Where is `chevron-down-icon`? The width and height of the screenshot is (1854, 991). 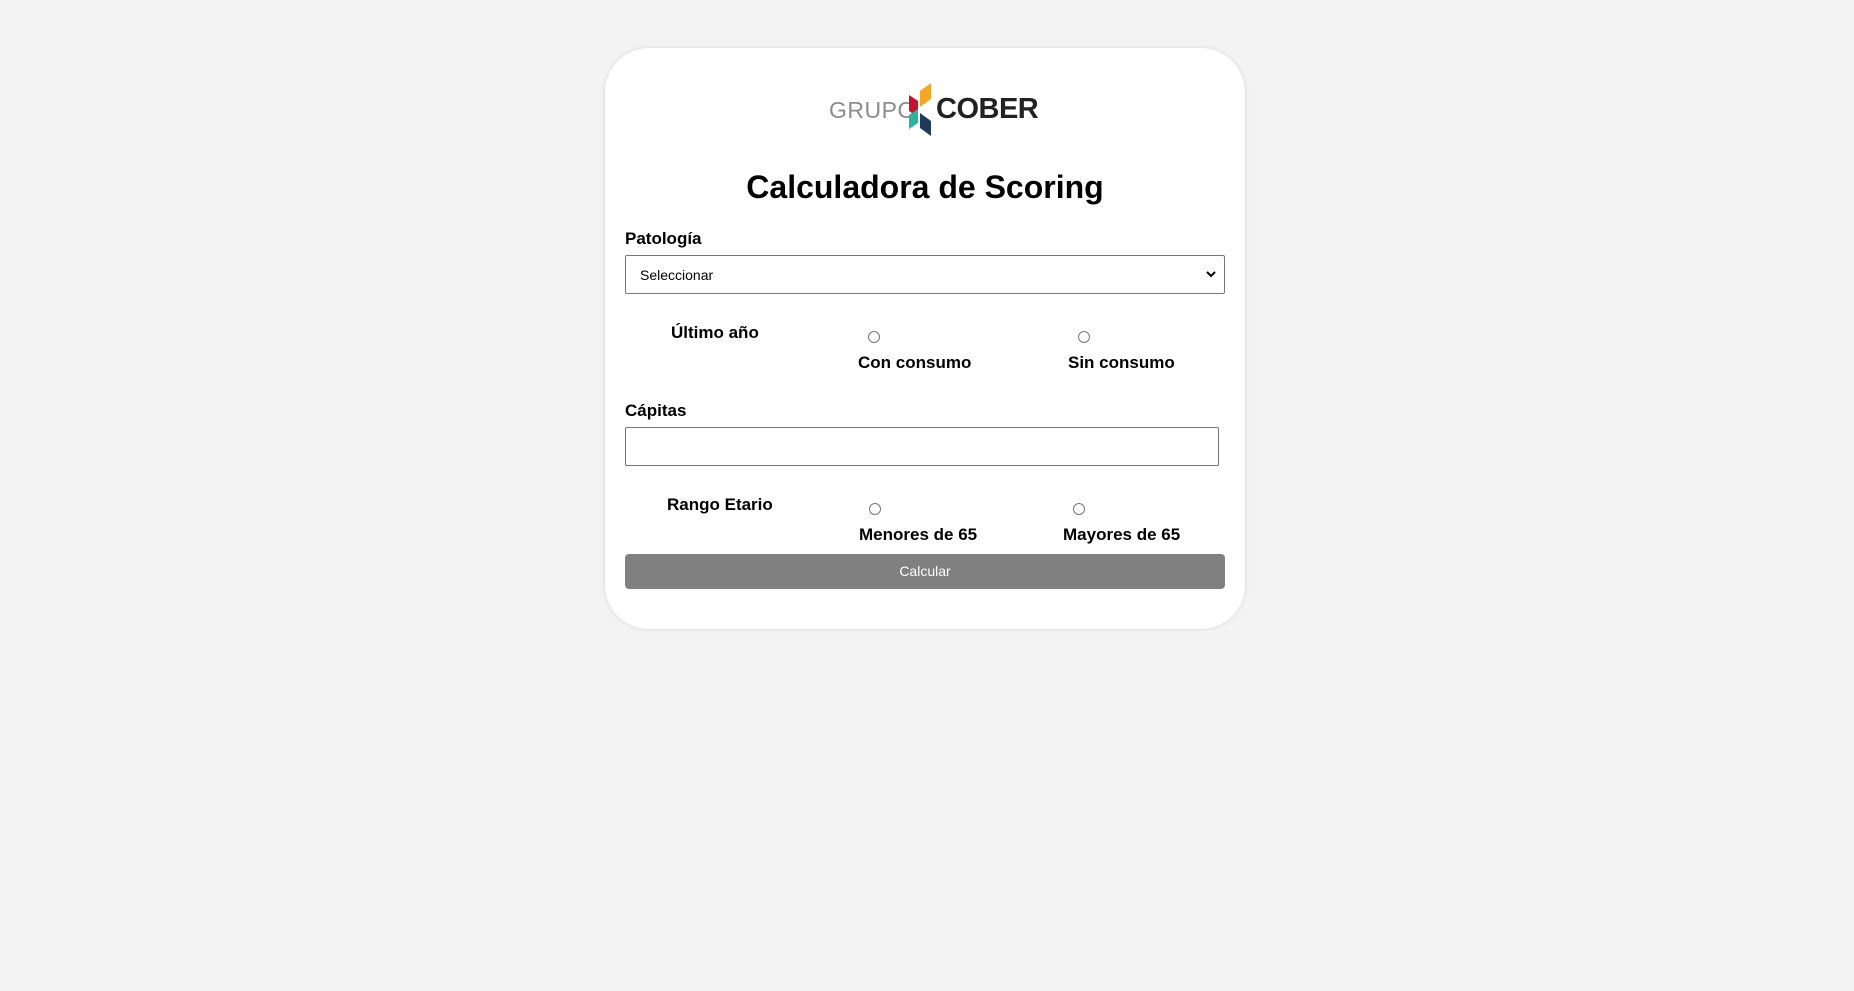 chevron-down-icon is located at coordinates (1211, 274).